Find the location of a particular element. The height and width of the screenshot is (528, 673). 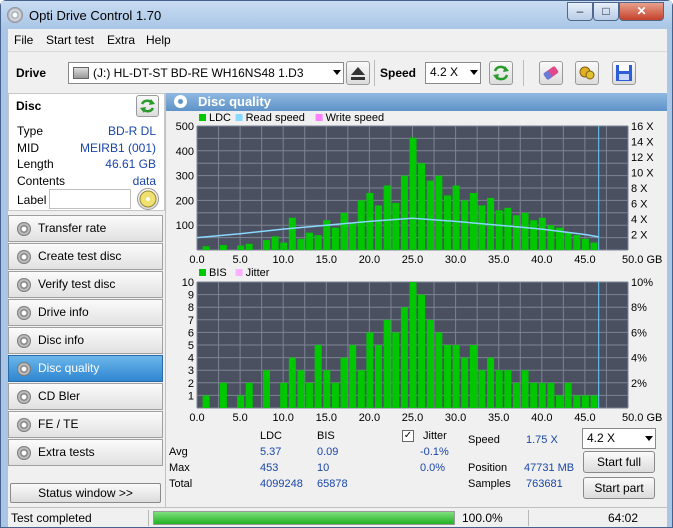

y-tick-label: 10 is located at coordinates (188, 283).